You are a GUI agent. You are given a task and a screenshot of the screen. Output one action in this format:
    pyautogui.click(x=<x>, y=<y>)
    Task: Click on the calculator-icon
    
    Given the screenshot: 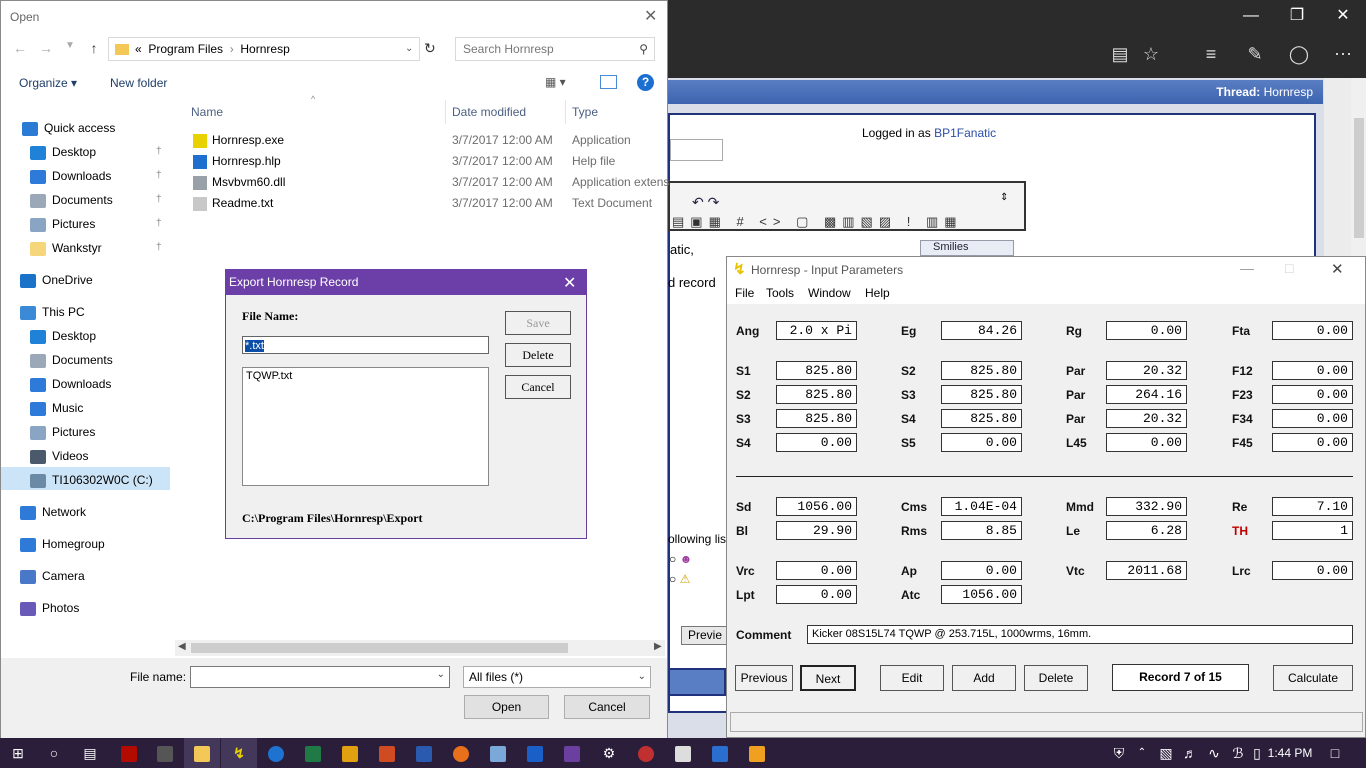 What is the action you would take?
    pyautogui.click(x=165, y=753)
    